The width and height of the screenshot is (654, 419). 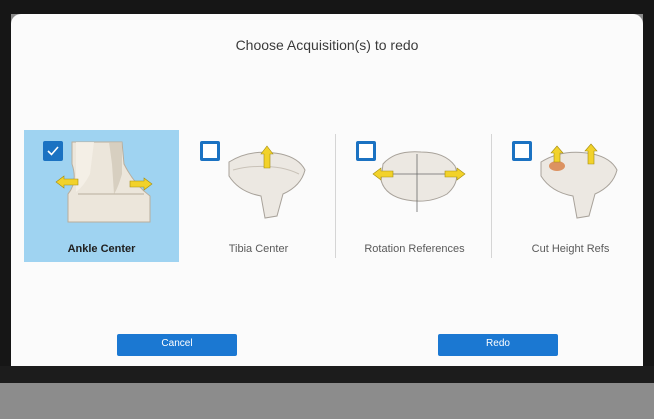 I want to click on redo-button: Redo, so click(x=498, y=345).